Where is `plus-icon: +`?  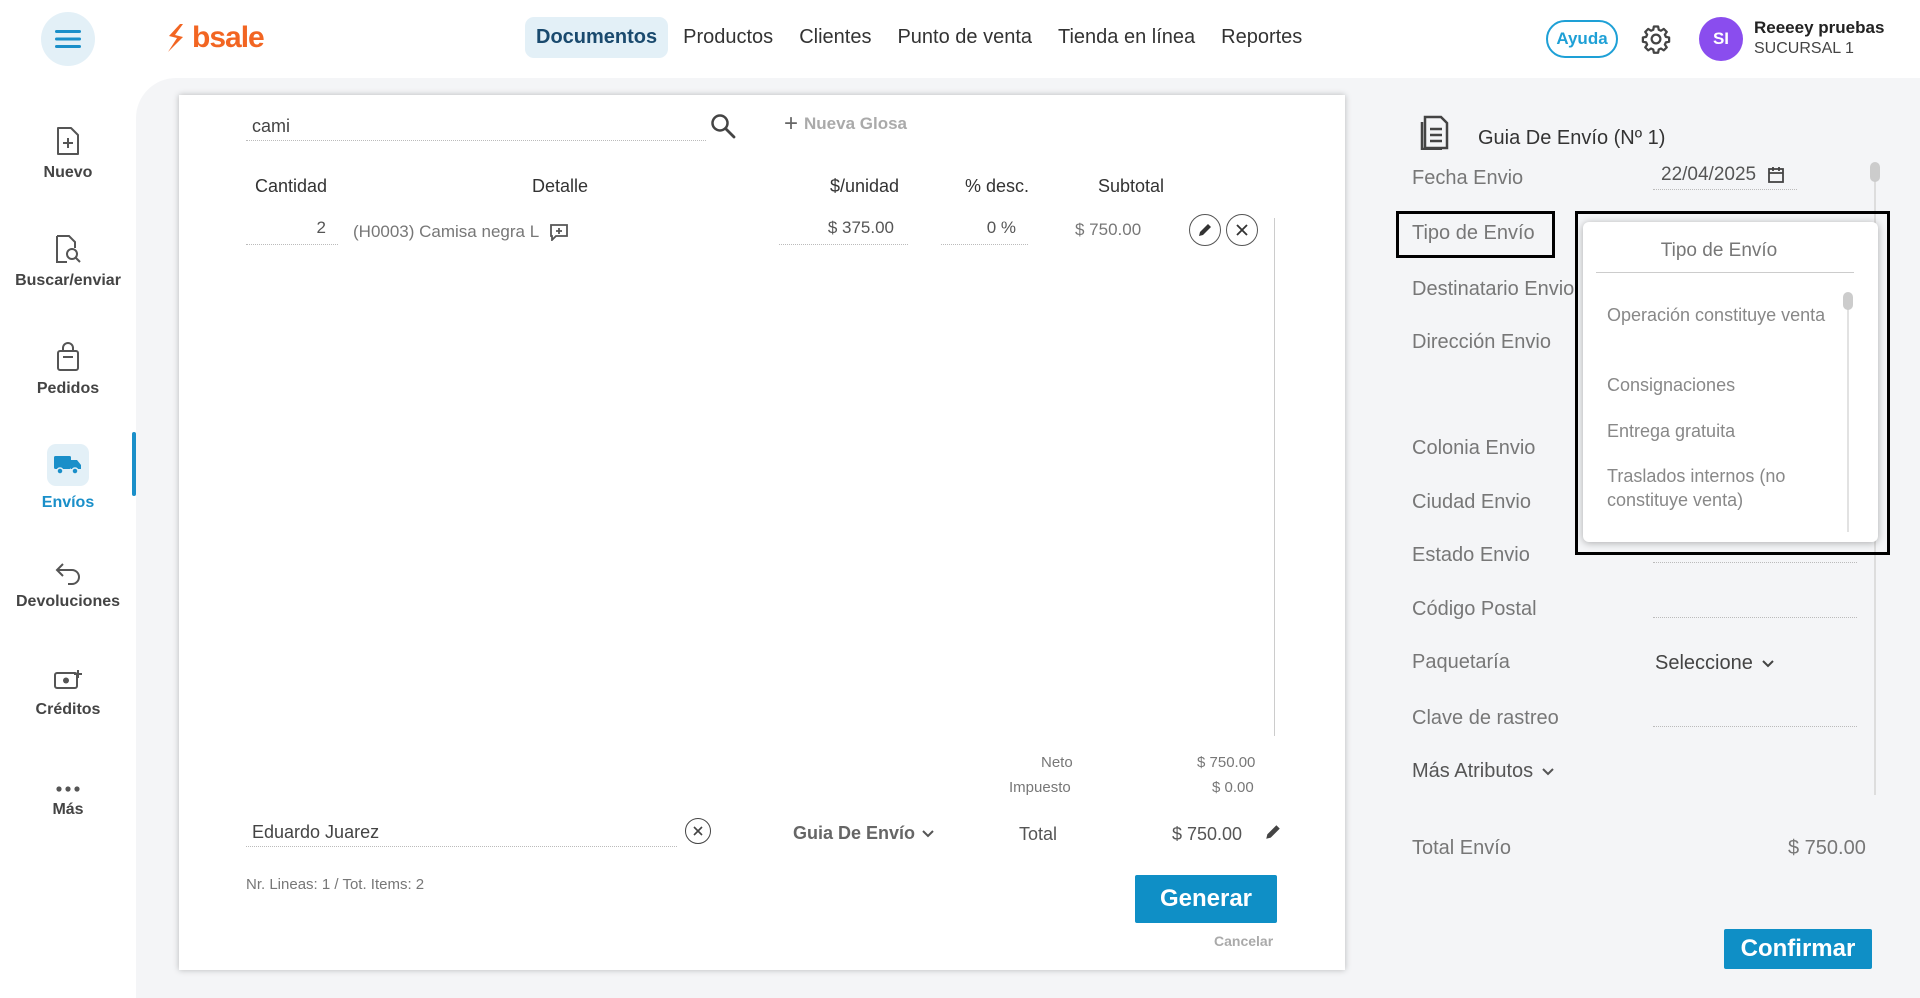
plus-icon: + is located at coordinates (791, 123).